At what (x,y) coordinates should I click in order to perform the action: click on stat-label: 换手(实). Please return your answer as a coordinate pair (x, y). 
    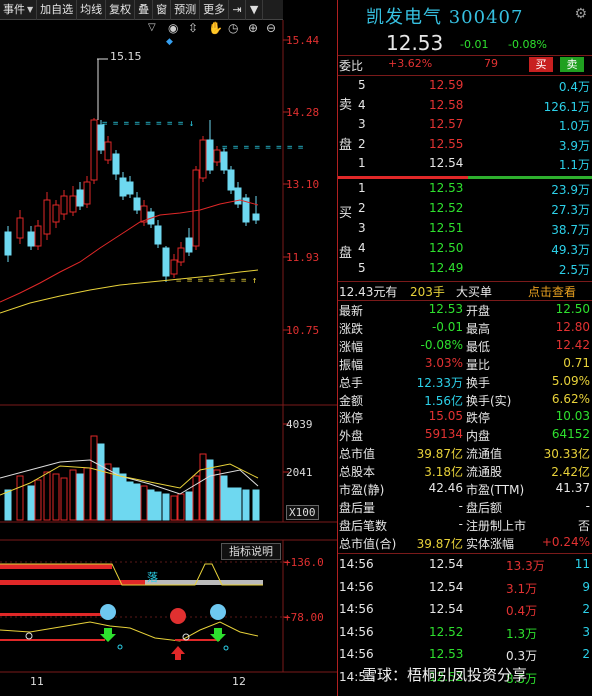
    Looking at the image, I should click on (489, 400).